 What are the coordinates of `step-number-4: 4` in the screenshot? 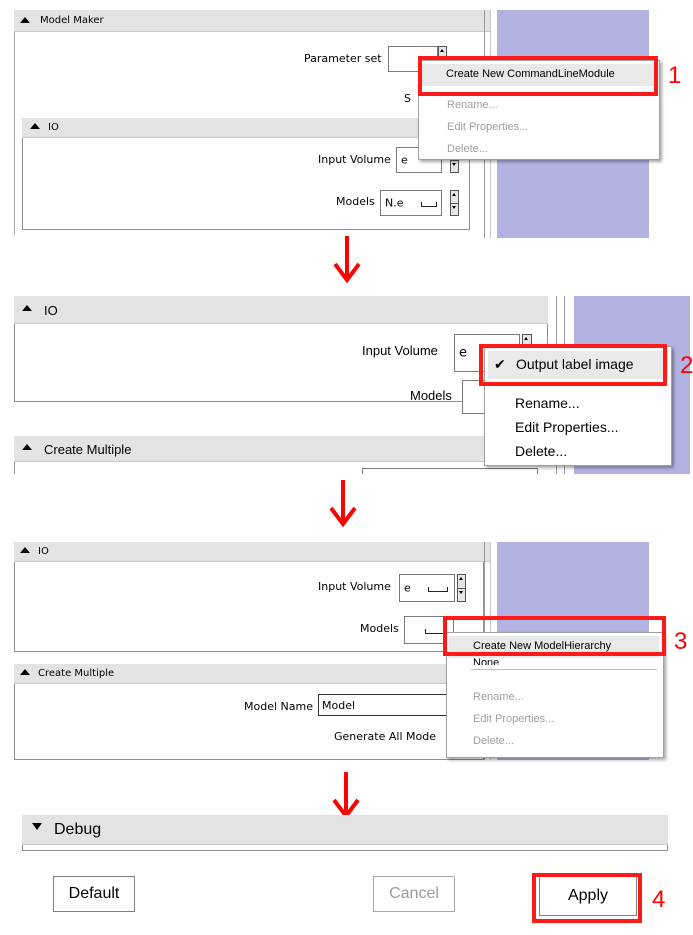 It's located at (659, 899).